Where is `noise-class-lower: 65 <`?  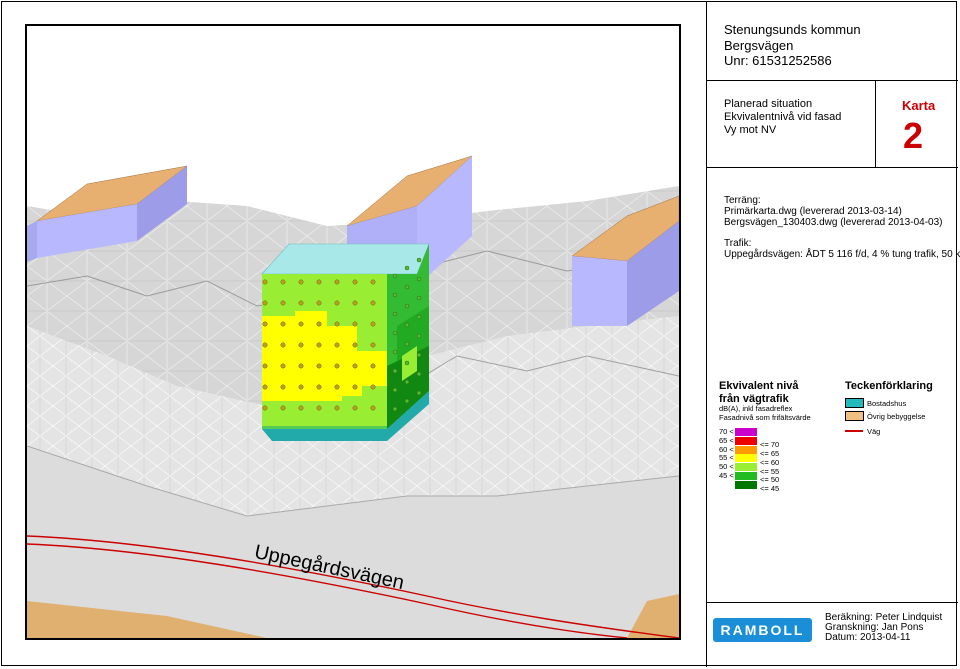
noise-class-lower: 65 < is located at coordinates (726, 440).